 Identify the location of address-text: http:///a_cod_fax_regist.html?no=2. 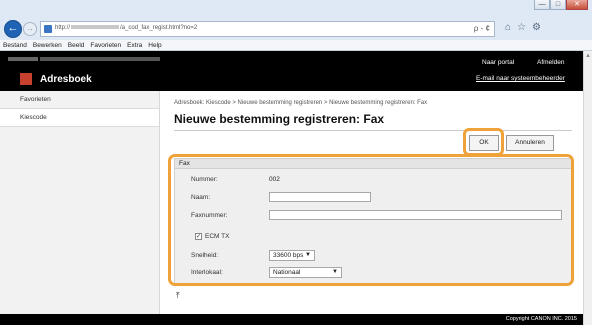
(126, 28).